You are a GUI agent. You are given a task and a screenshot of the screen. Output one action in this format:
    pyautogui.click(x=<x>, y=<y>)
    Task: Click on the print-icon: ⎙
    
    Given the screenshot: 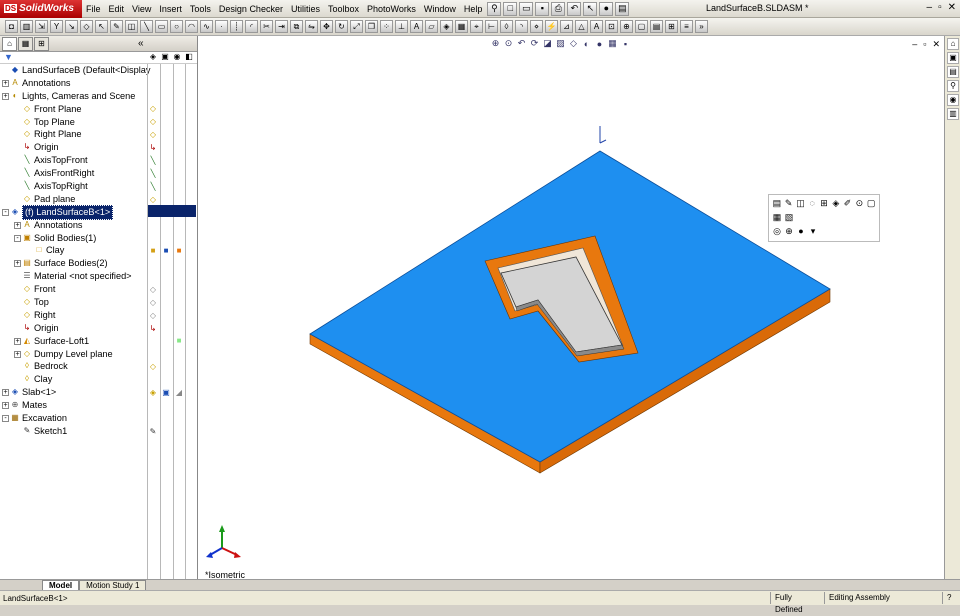 What is the action you would take?
    pyautogui.click(x=558, y=8)
    